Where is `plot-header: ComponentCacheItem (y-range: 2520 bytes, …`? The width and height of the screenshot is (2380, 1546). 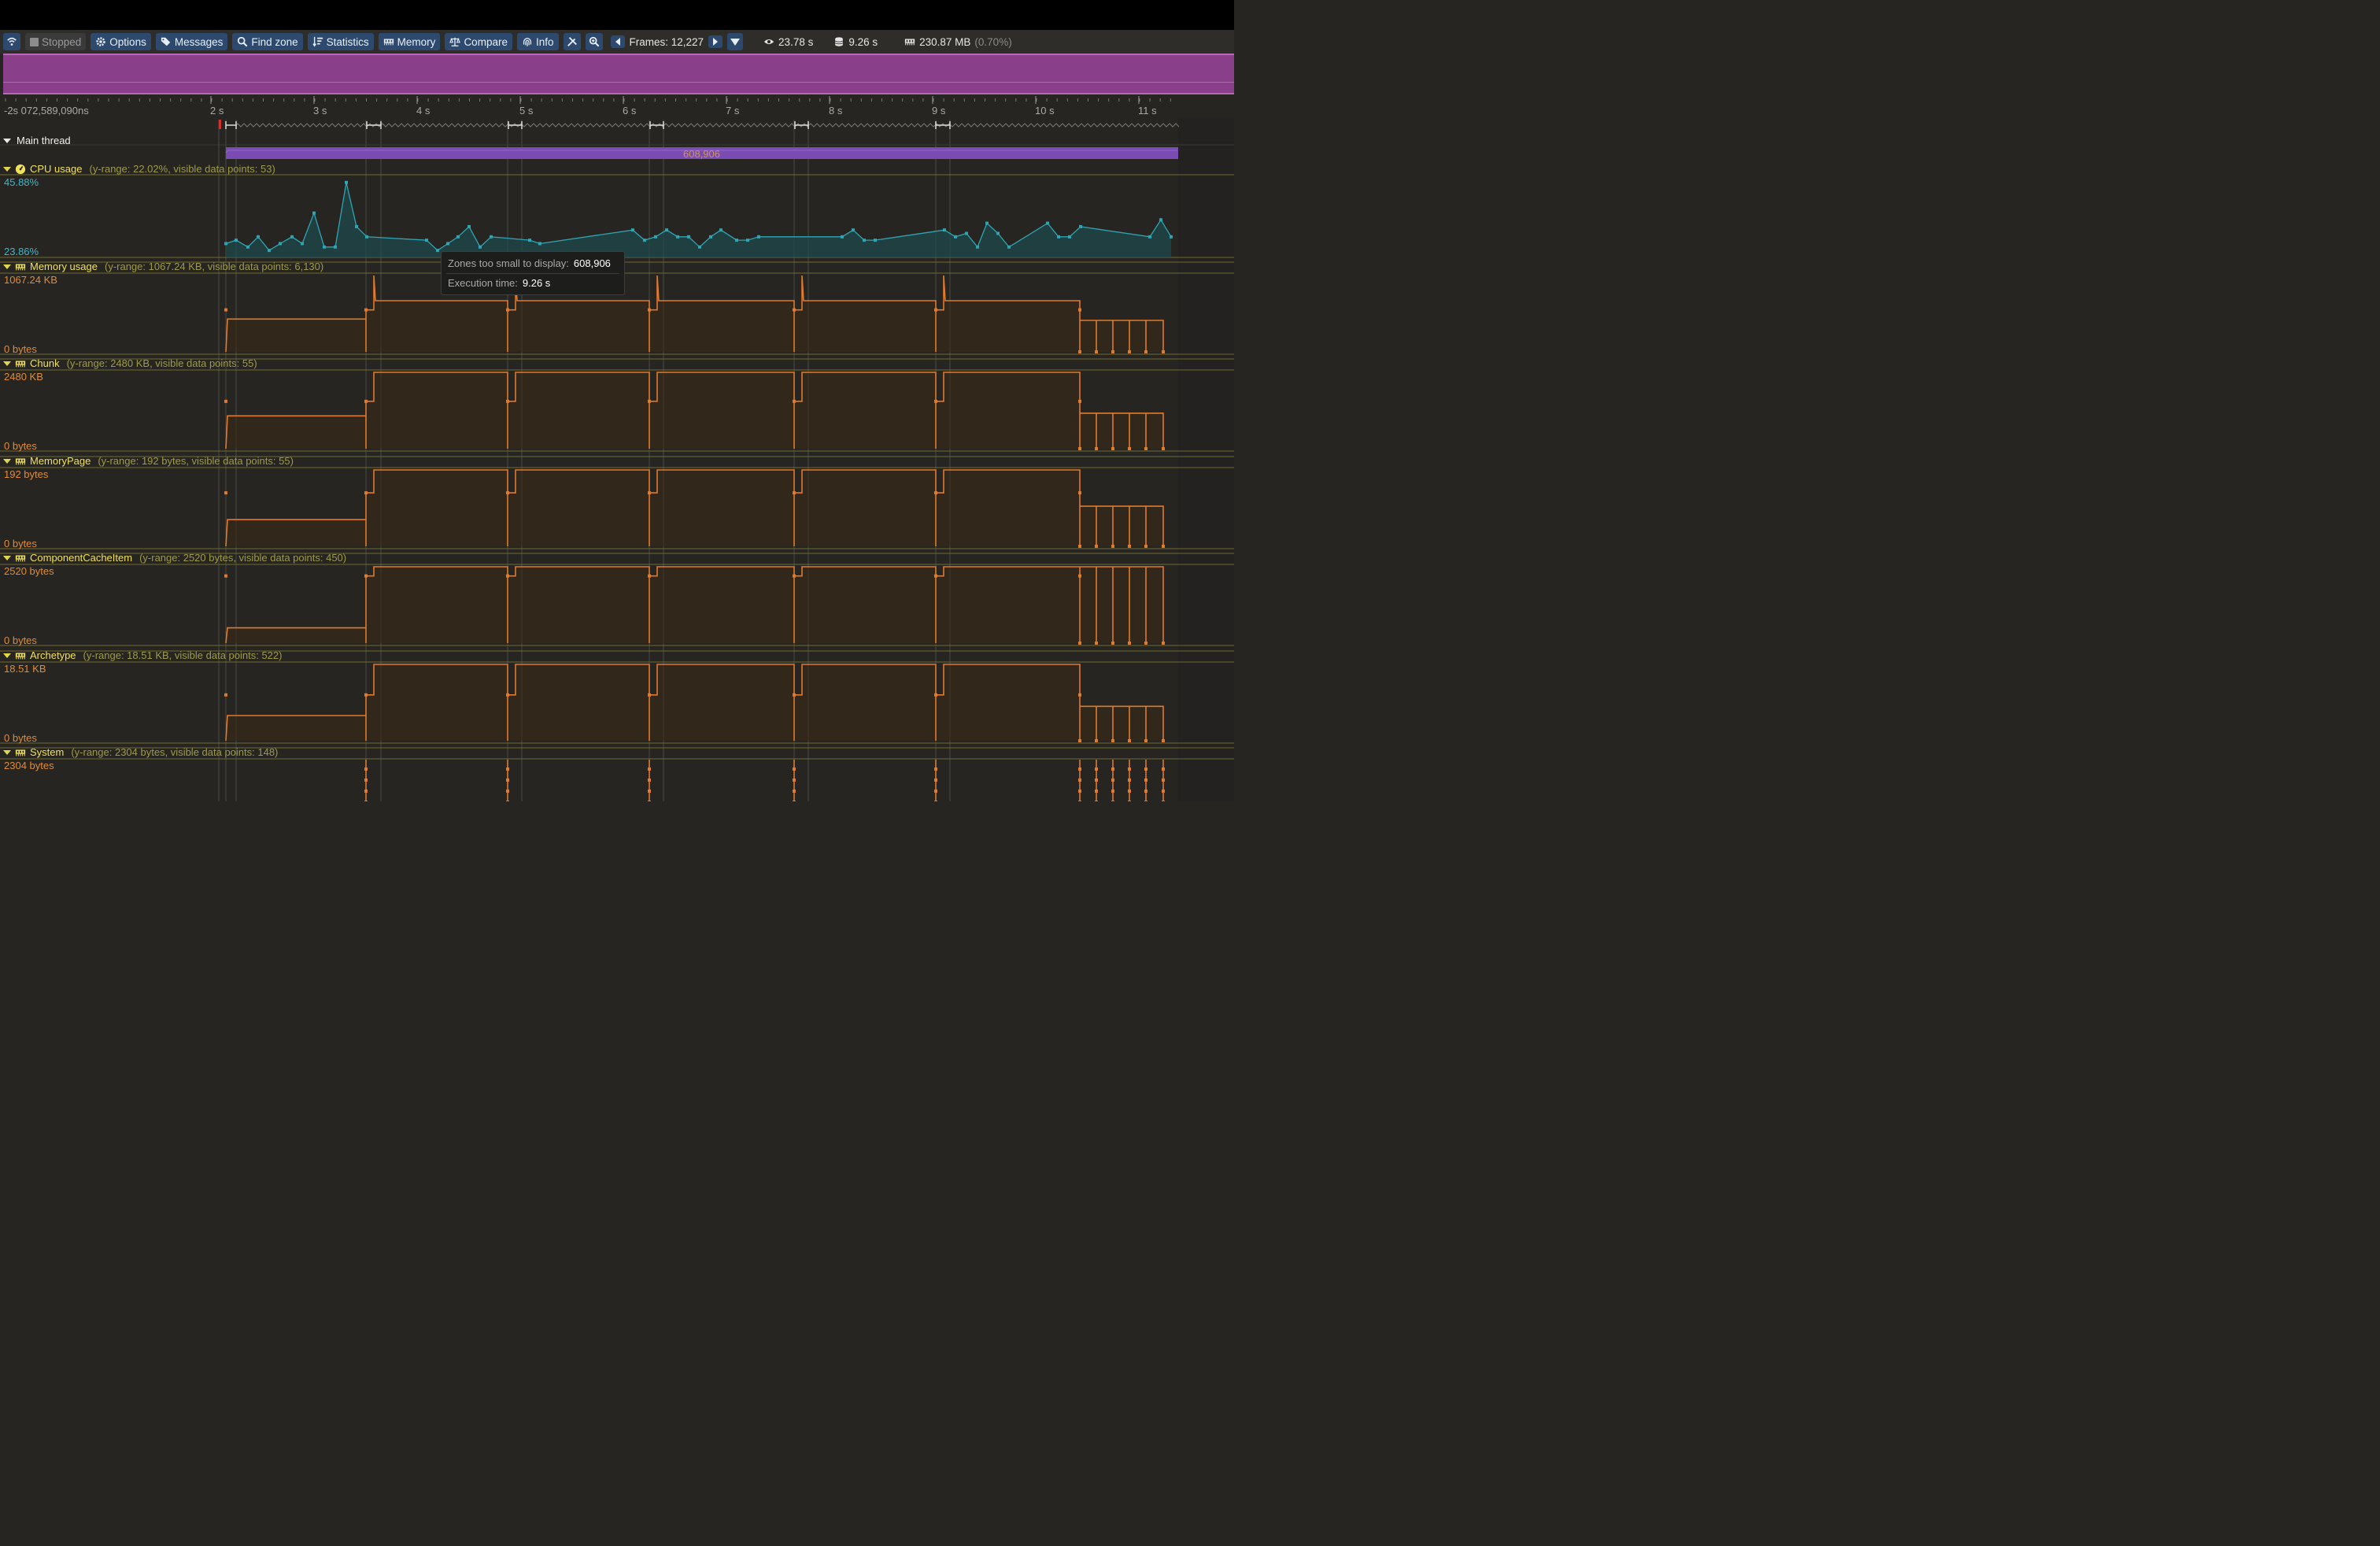
plot-header: ComponentCacheItem (y-range: 2520 bytes, … is located at coordinates (174, 558).